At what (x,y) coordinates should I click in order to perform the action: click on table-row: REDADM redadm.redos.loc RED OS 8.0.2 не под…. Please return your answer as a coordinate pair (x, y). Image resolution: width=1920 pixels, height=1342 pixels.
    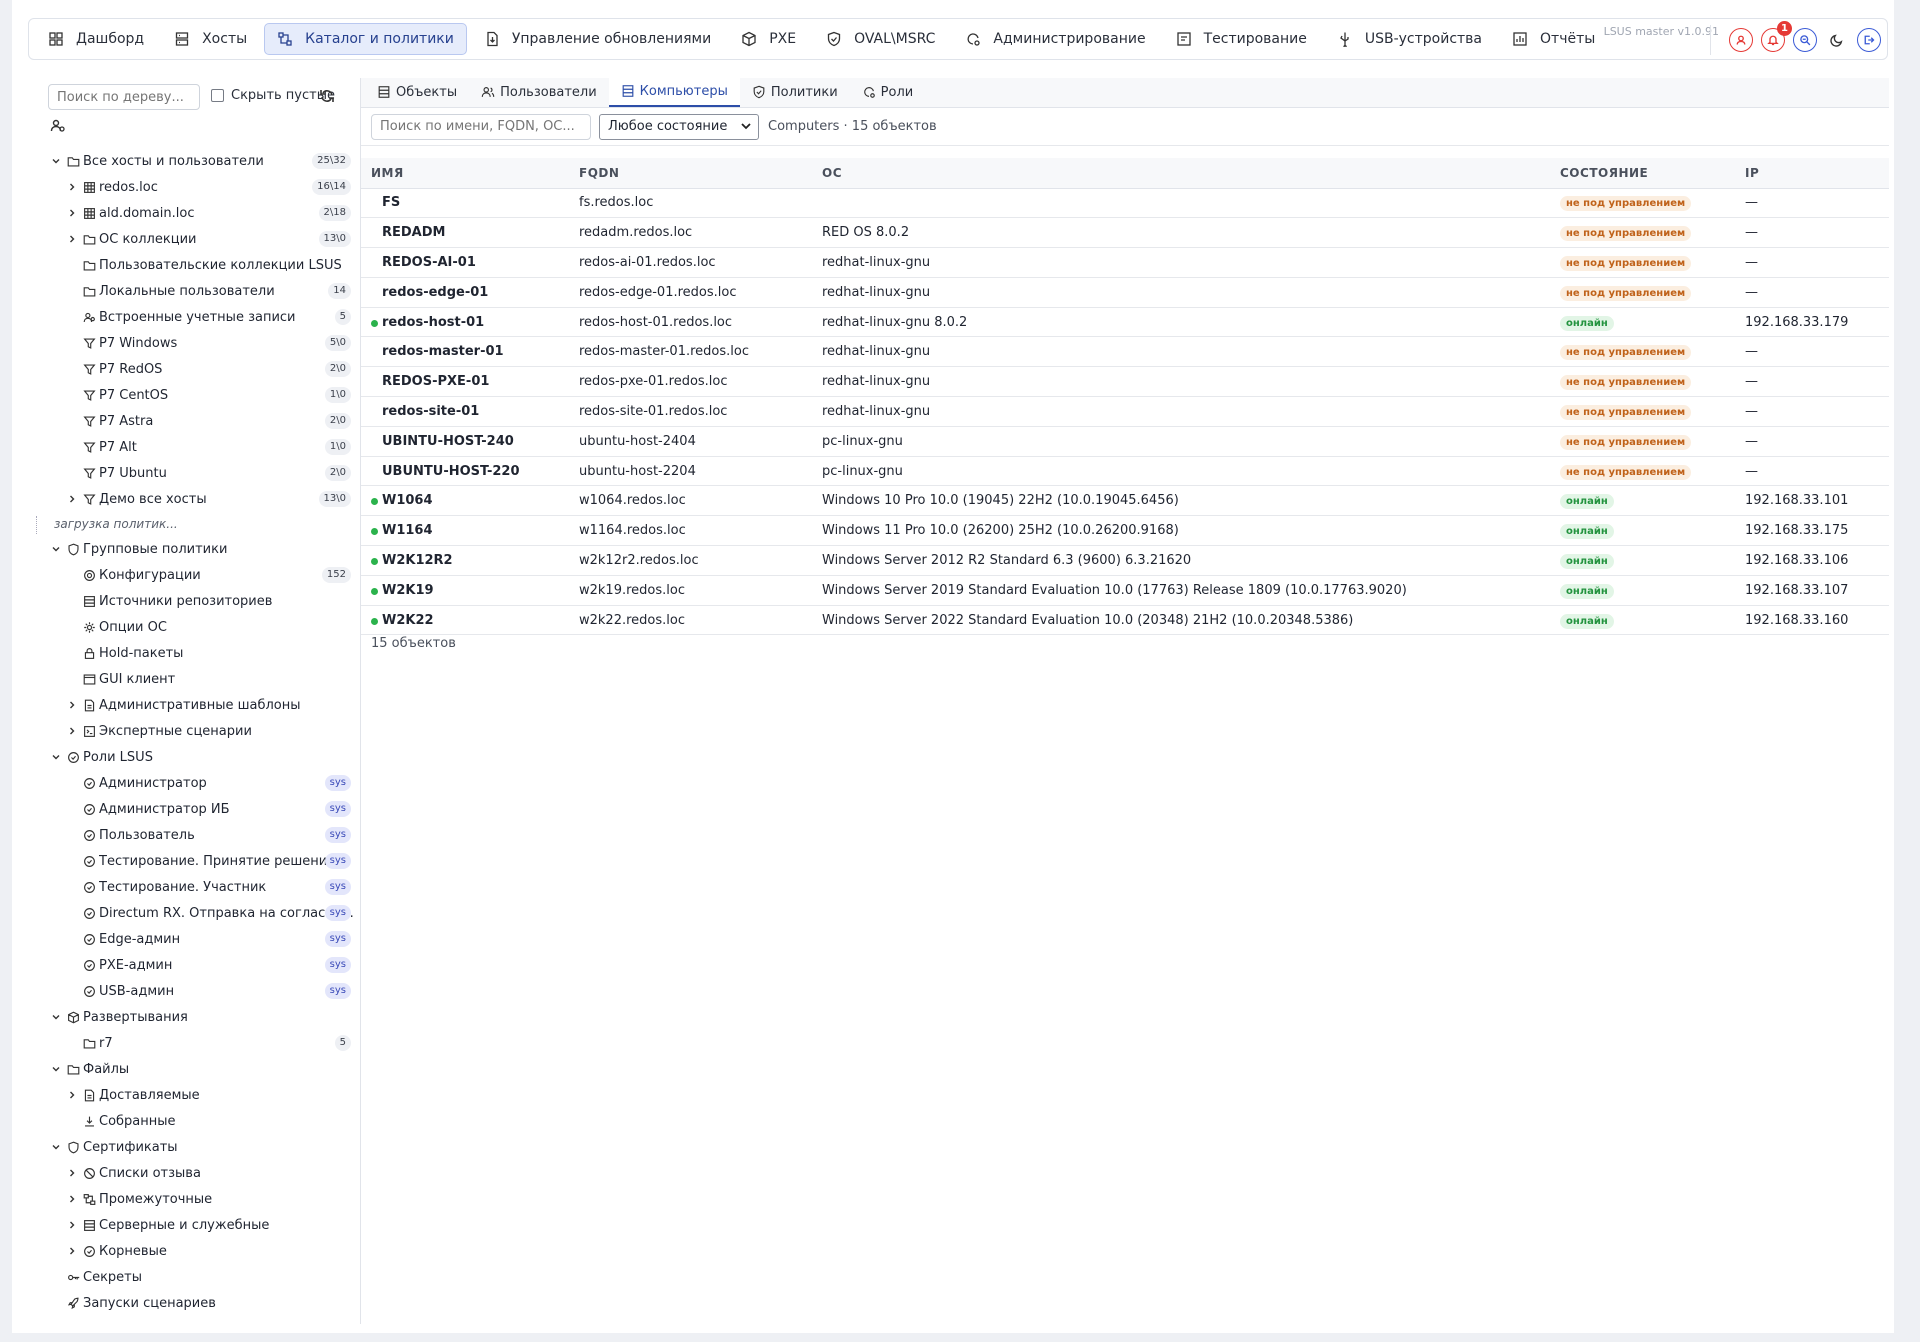
    Looking at the image, I should click on (1125, 233).